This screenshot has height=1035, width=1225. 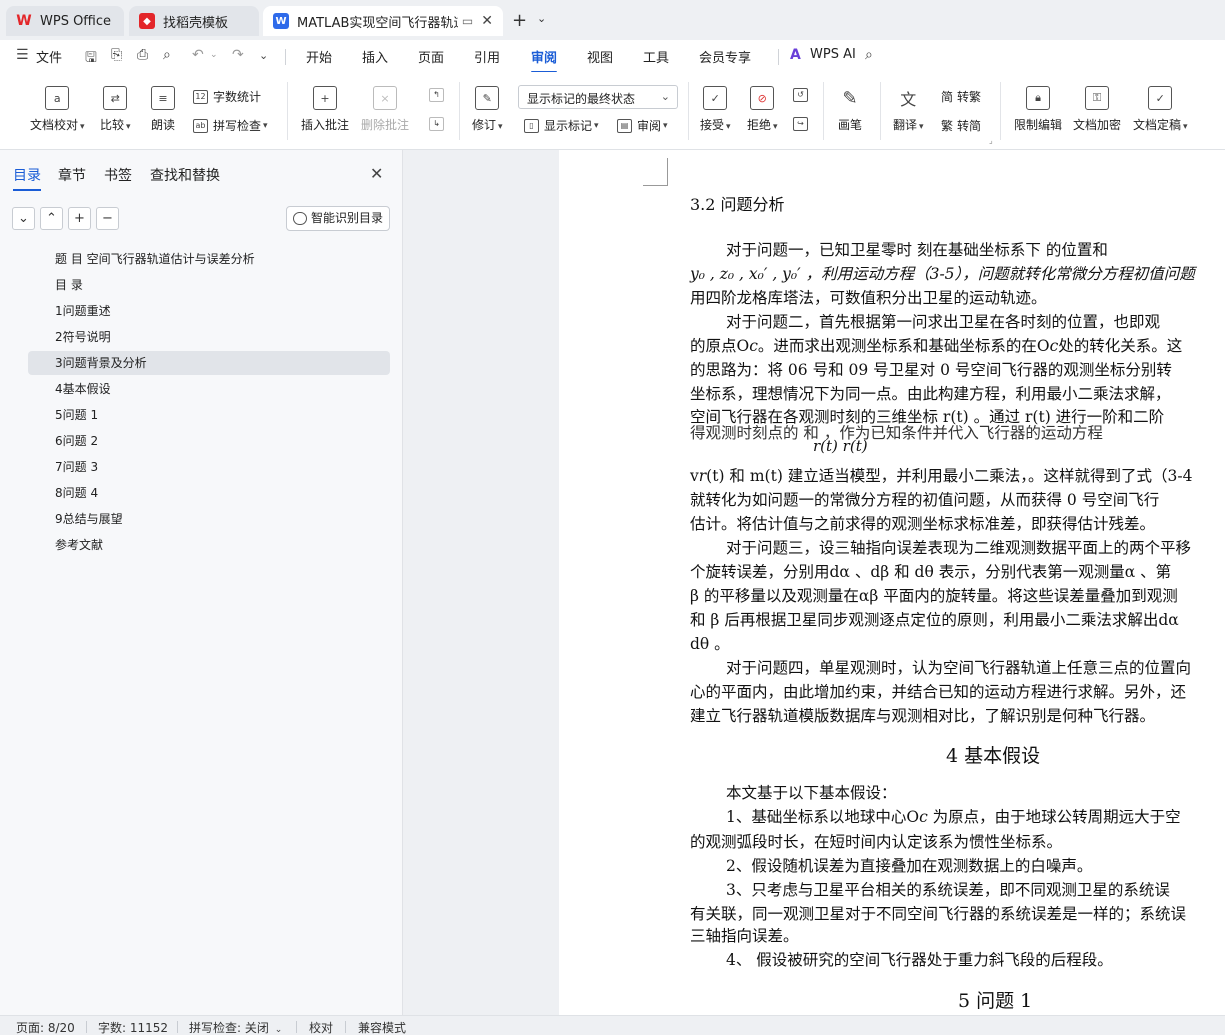 I want to click on tab-label: 找稻壳模板, so click(x=196, y=23).